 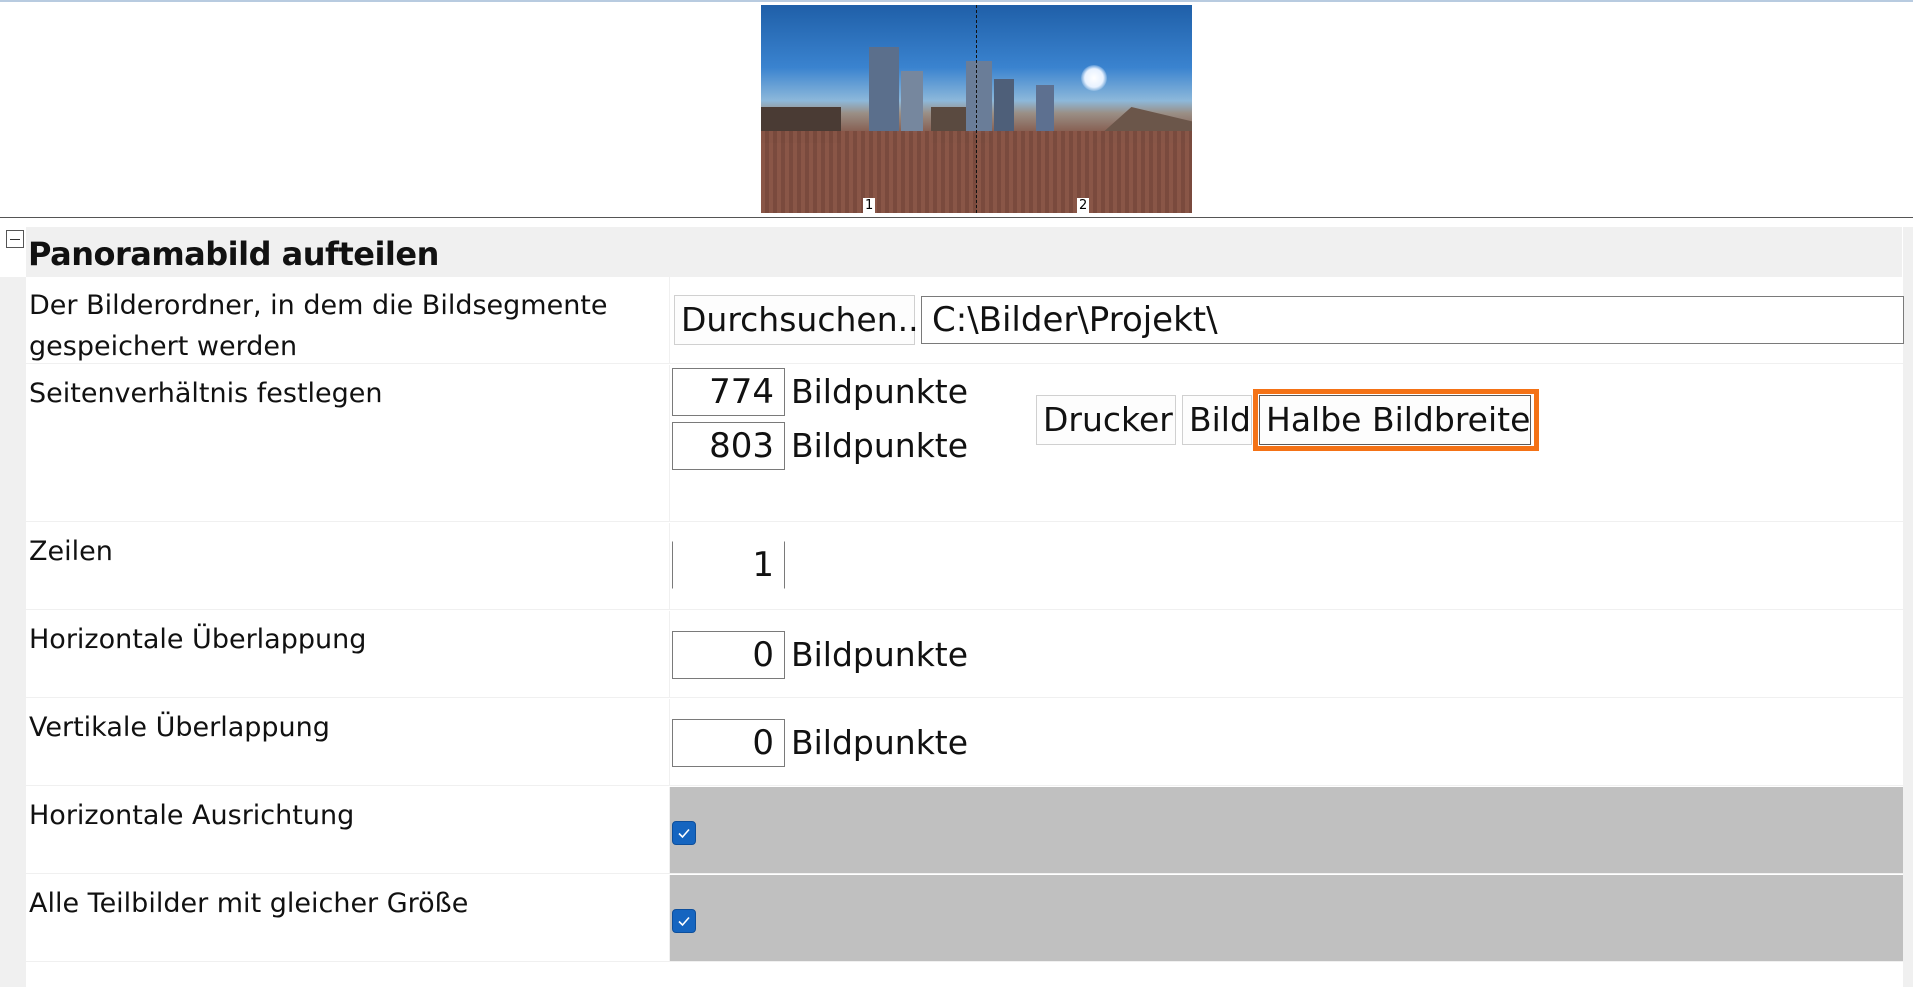 I want to click on property-row-vertical-overlap: Vertikale Überlappung 0 Bildpunkte, so click(x=964, y=742).